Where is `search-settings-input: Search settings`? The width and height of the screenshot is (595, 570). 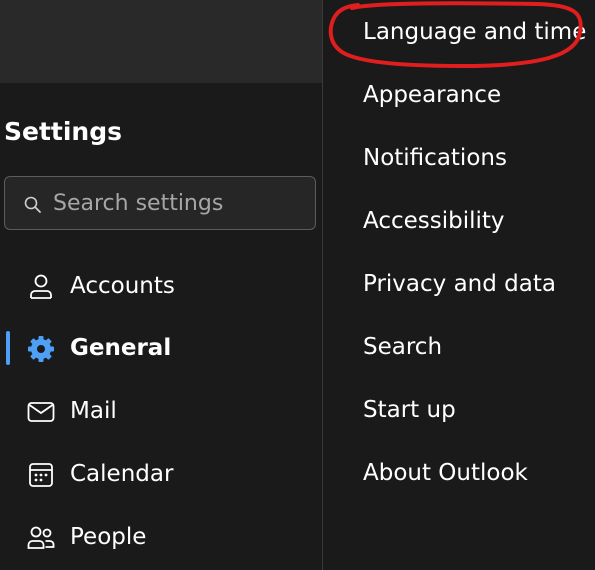 search-settings-input: Search settings is located at coordinates (160, 203).